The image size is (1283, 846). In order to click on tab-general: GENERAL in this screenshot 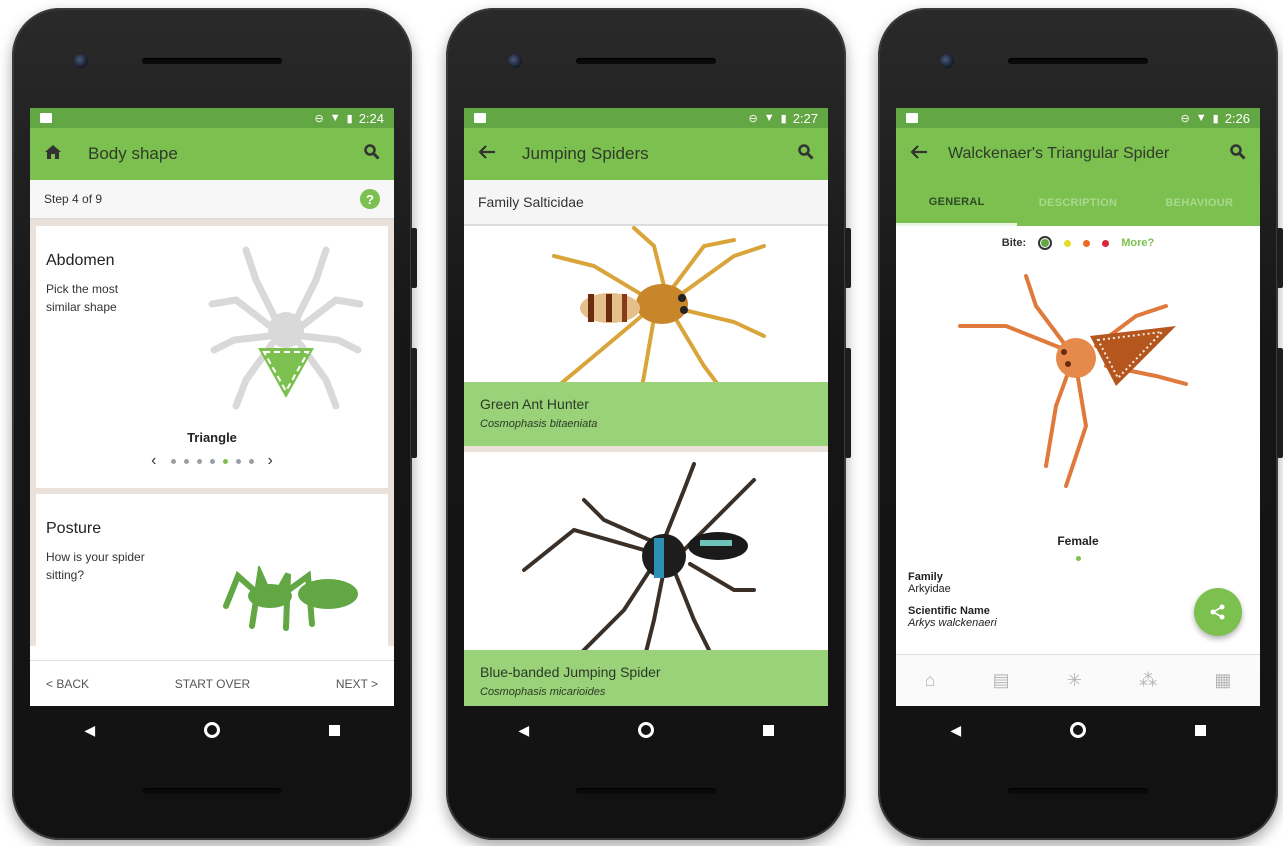, I will do `click(957, 203)`.